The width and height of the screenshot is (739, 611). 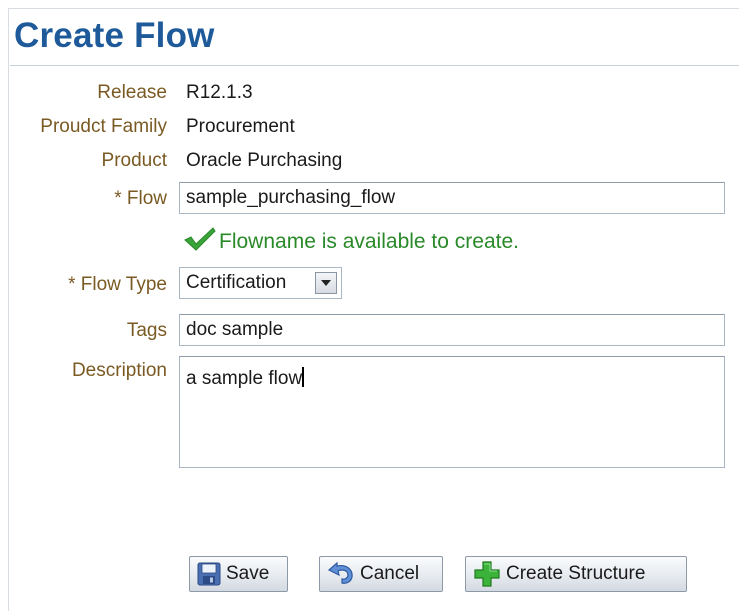 What do you see at coordinates (452, 330) in the screenshot?
I see `tags-input` at bounding box center [452, 330].